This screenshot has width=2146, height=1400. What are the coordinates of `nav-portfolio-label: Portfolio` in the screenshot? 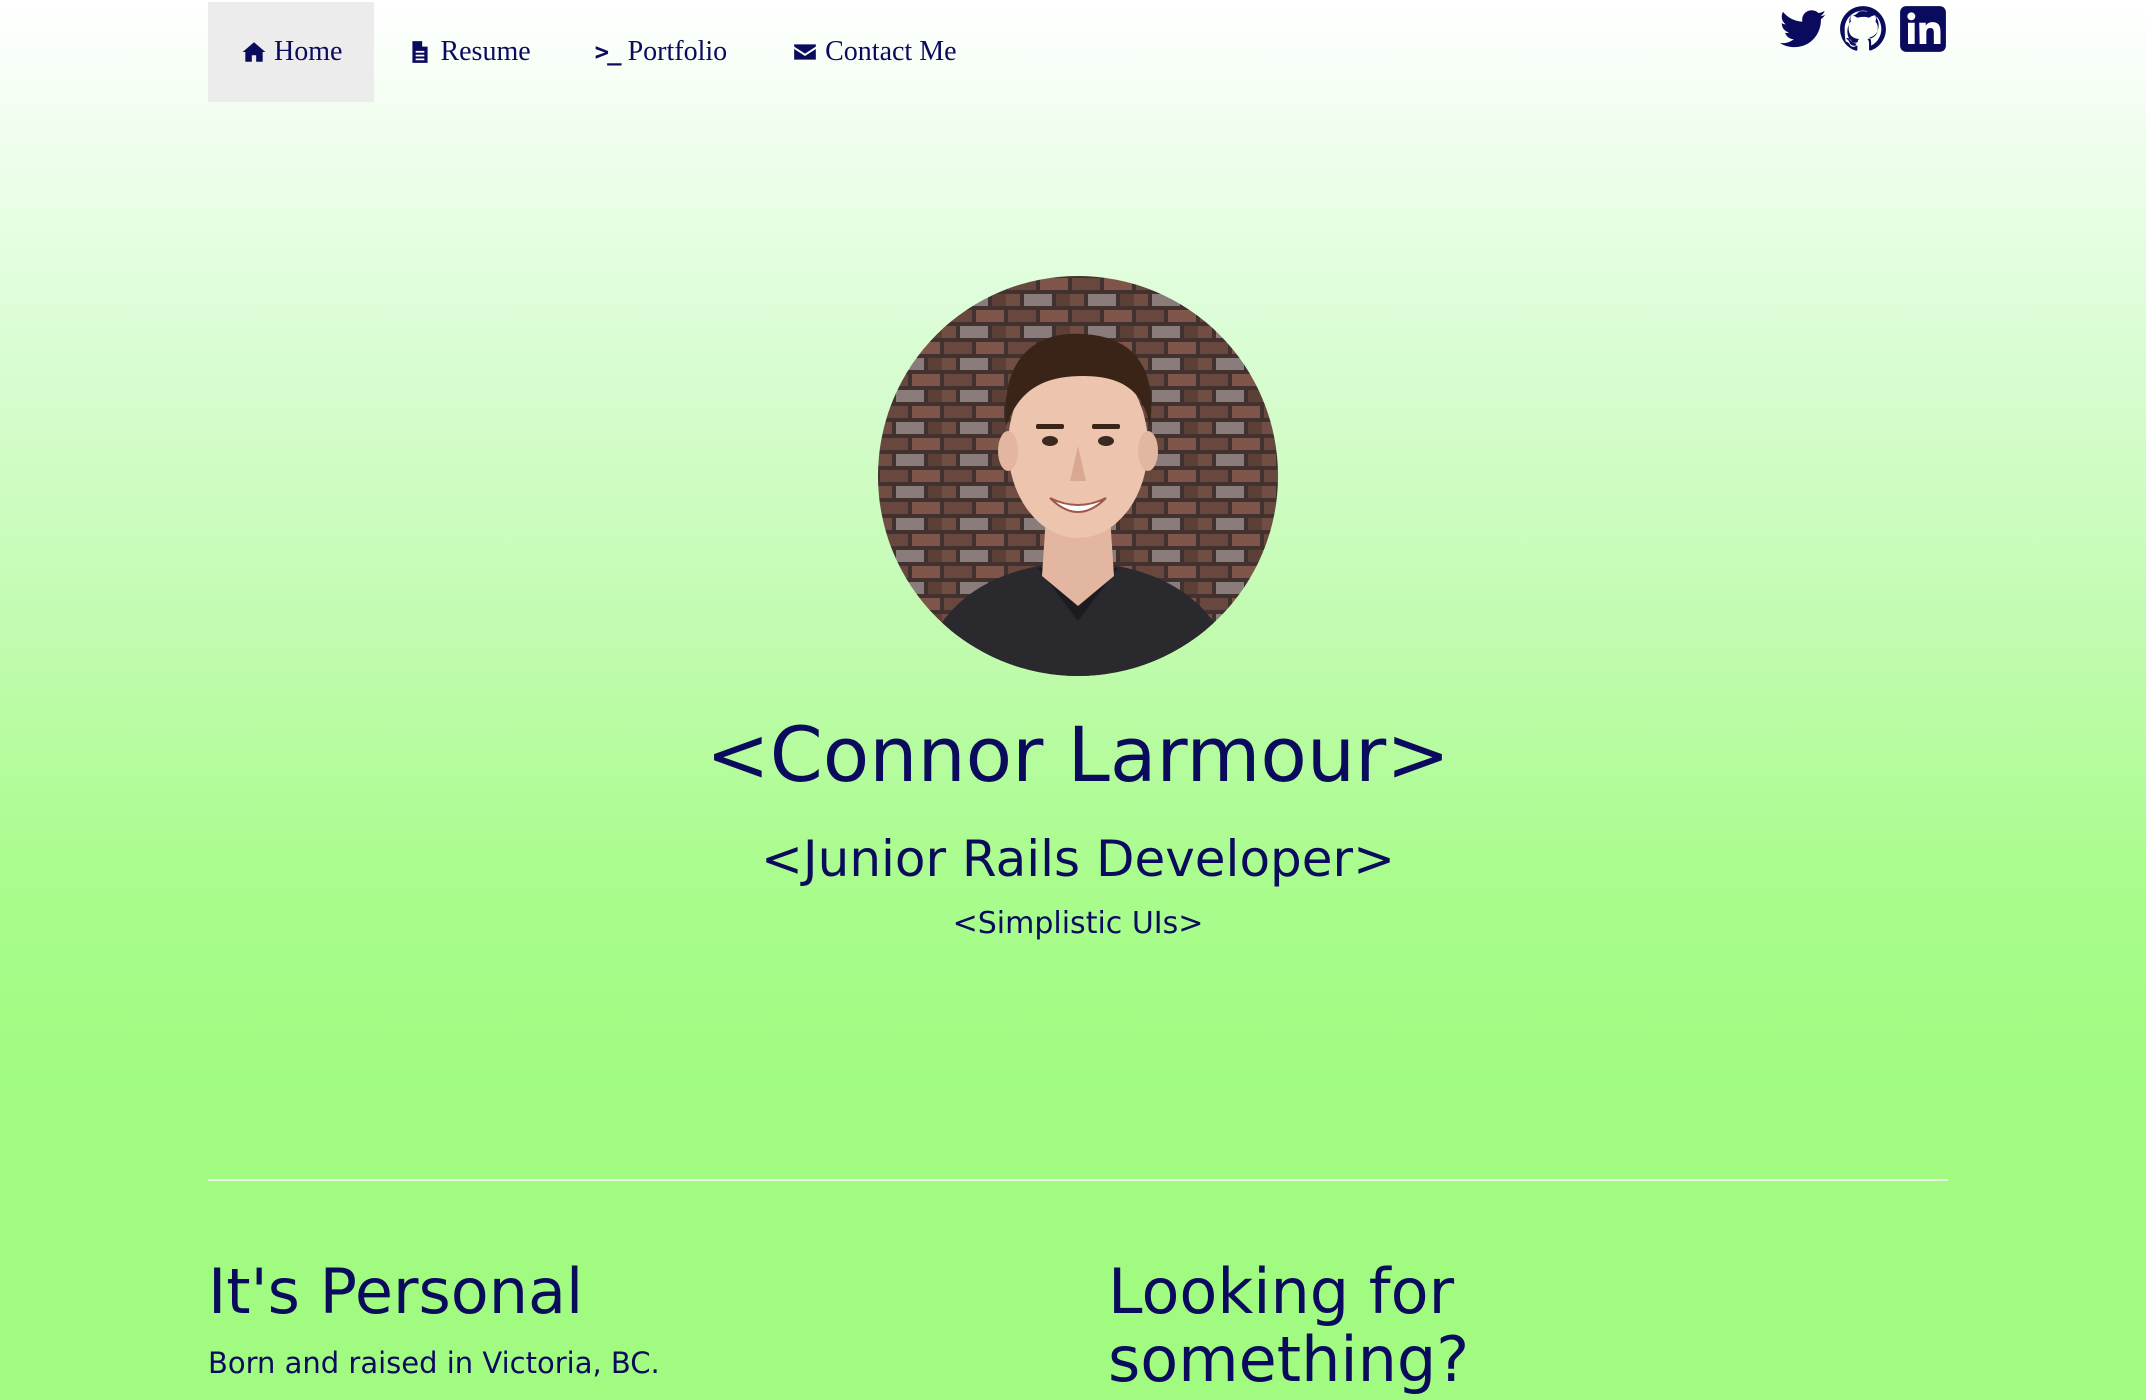 It's located at (677, 51).